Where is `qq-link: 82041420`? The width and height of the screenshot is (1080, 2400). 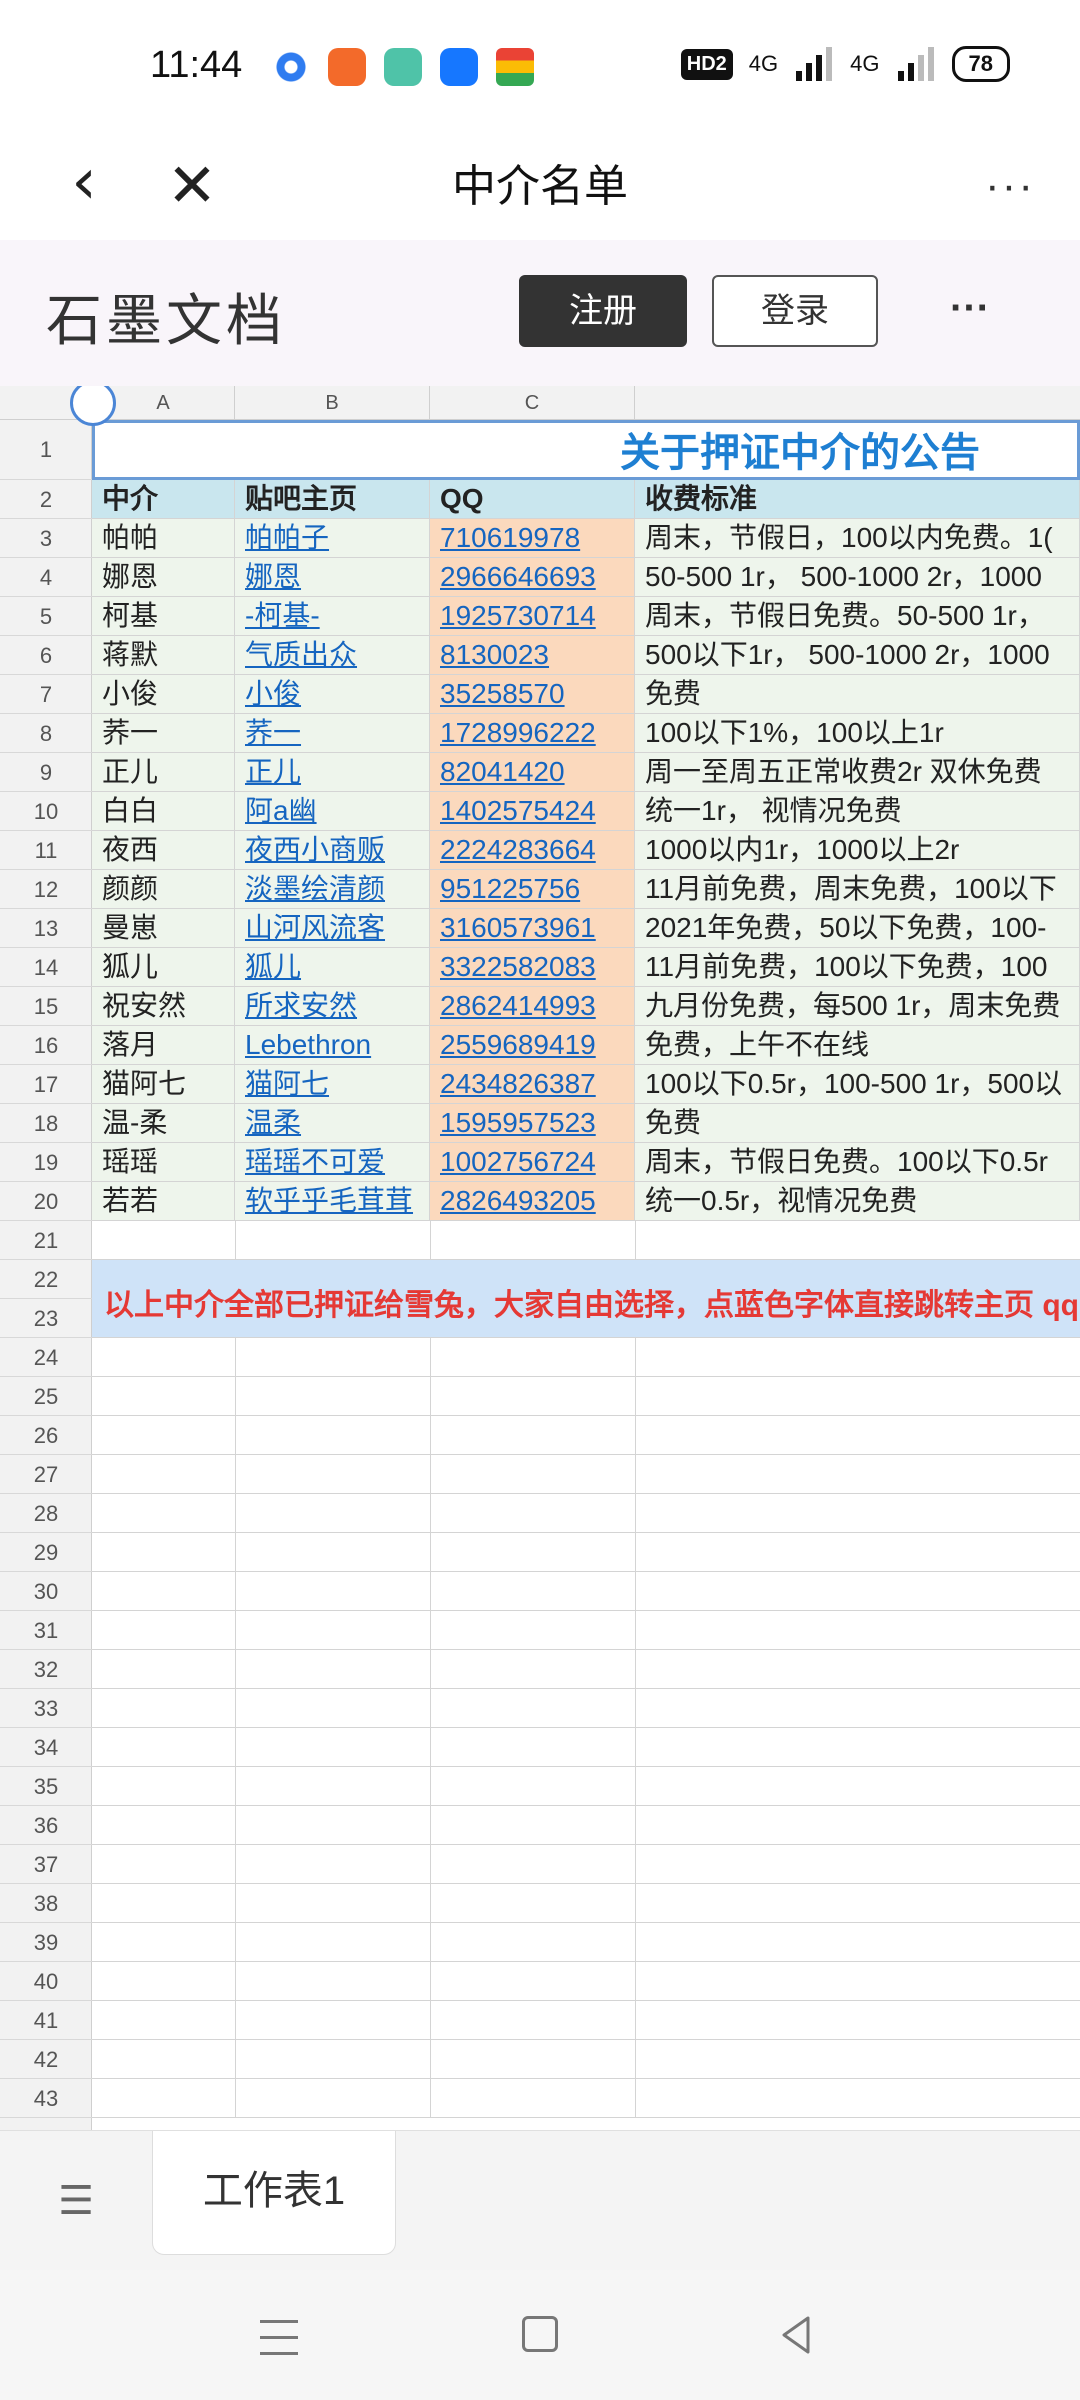 qq-link: 82041420 is located at coordinates (502, 771).